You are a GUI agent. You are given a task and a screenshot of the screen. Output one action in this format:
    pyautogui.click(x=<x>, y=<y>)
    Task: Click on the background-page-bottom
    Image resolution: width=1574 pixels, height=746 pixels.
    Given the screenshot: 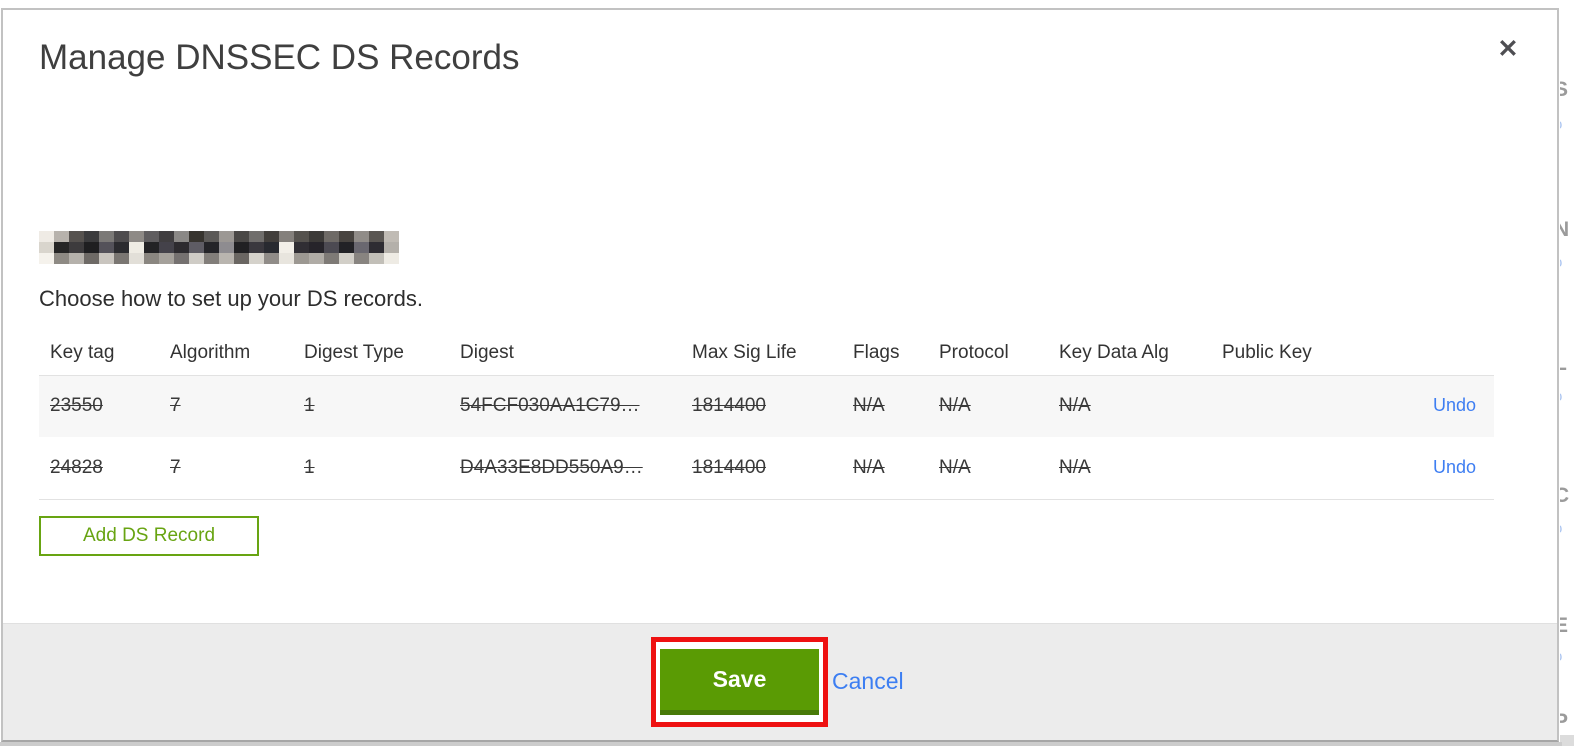 What is the action you would take?
    pyautogui.click(x=781, y=744)
    